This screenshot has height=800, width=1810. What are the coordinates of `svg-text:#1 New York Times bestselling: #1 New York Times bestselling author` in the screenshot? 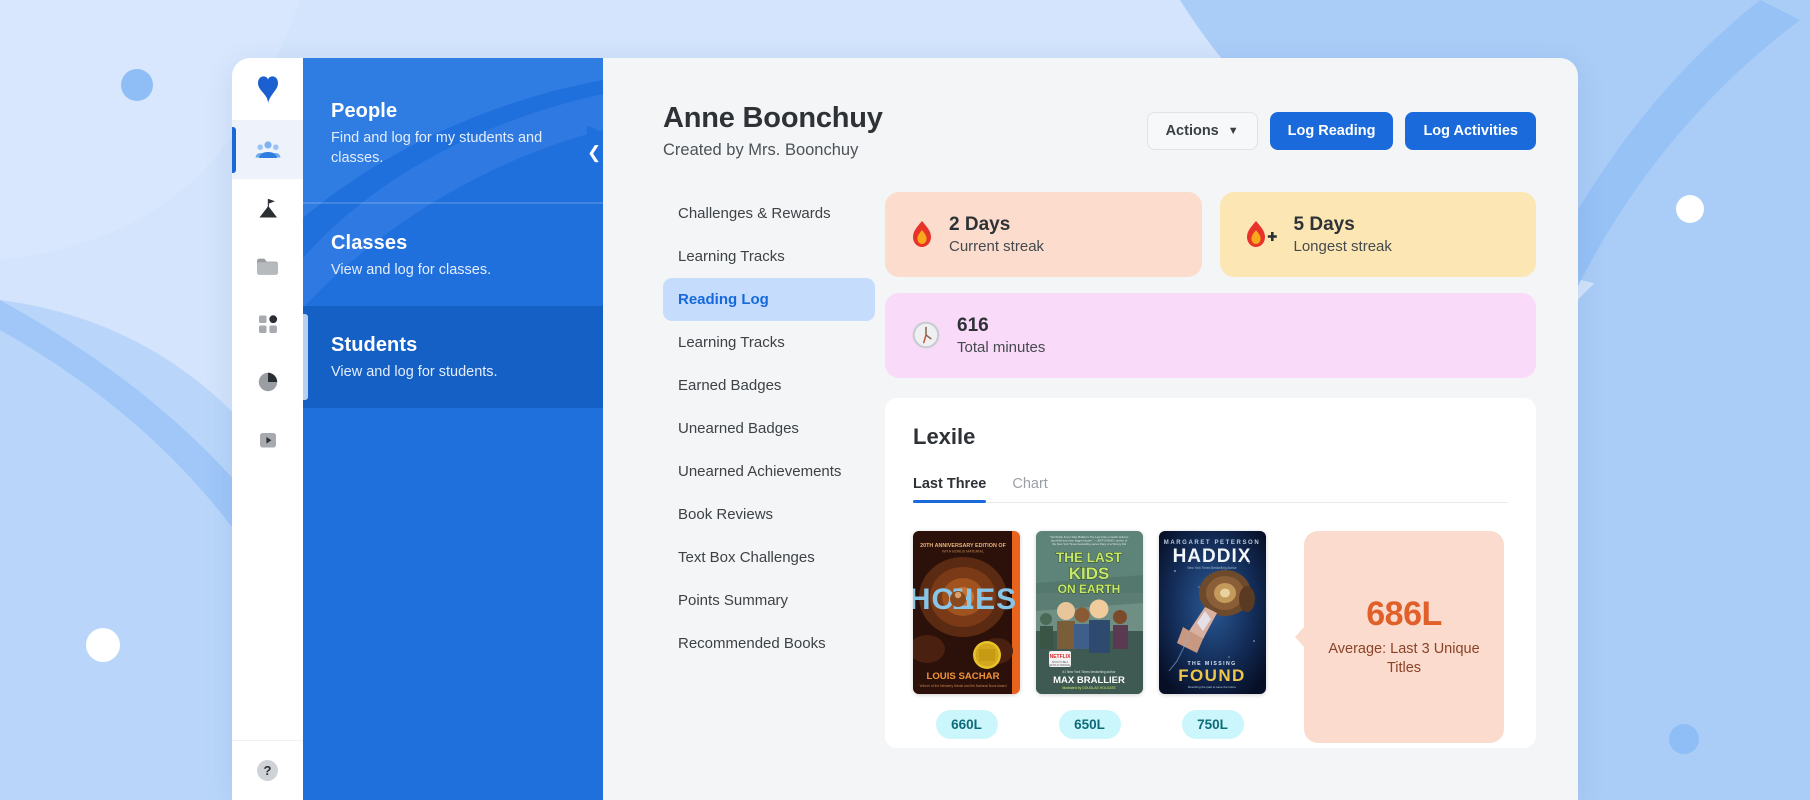 It's located at (1089, 672).